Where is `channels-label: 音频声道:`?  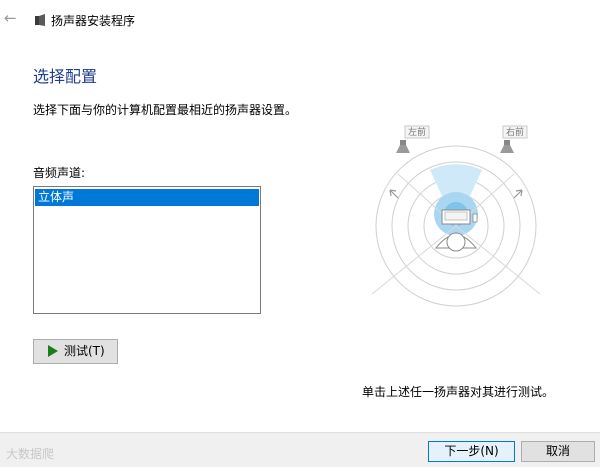
channels-label: 音频声道: is located at coordinates (59, 173).